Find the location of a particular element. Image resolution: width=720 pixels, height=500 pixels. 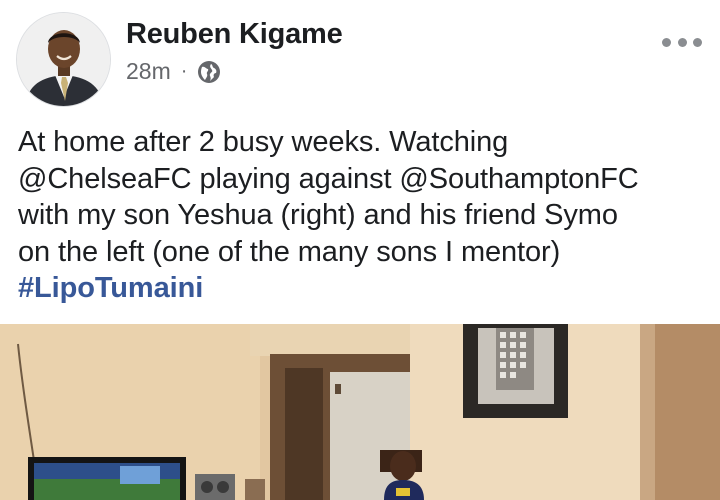

hashtag-link: #LipoTumaini is located at coordinates (110, 288).